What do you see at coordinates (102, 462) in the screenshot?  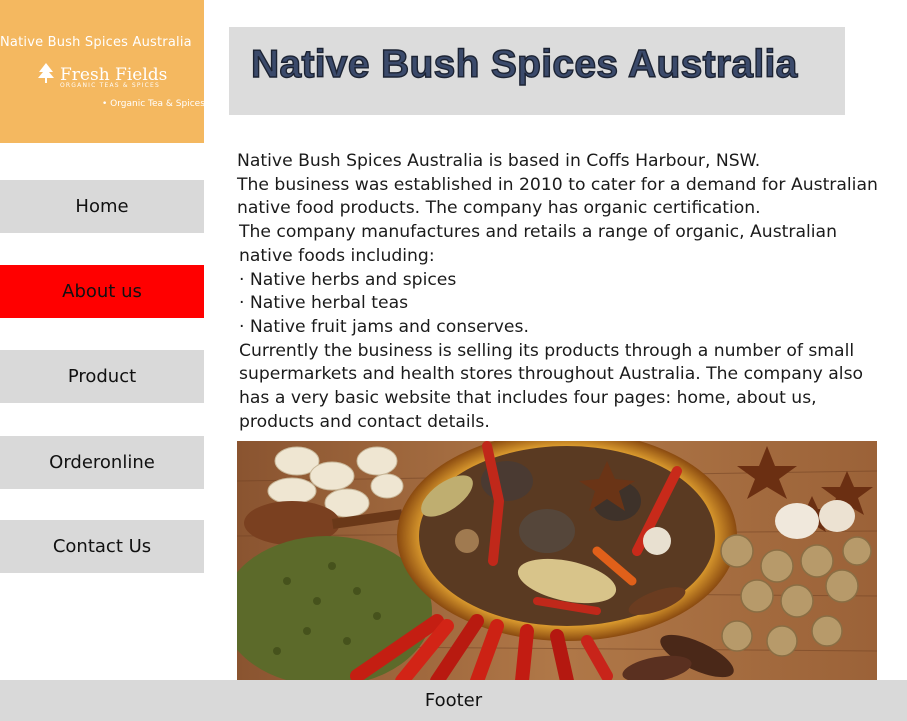 I see `nav-item-order-online: Orderonline` at bounding box center [102, 462].